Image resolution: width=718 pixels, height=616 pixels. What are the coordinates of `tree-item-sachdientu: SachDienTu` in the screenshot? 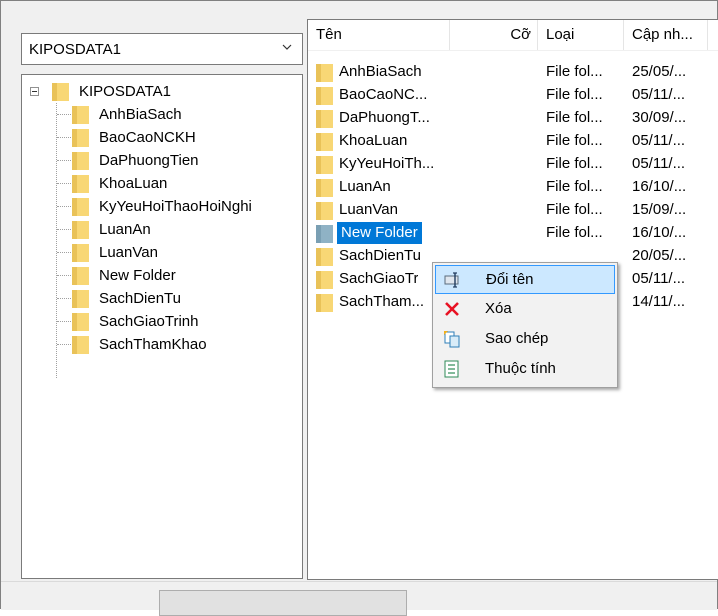 It's located at (162, 298).